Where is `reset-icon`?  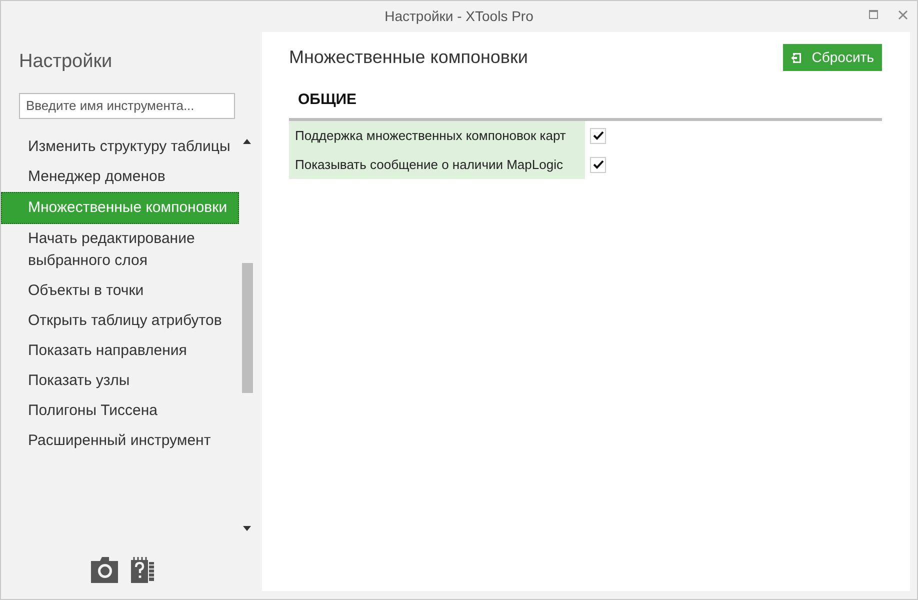
reset-icon is located at coordinates (796, 58).